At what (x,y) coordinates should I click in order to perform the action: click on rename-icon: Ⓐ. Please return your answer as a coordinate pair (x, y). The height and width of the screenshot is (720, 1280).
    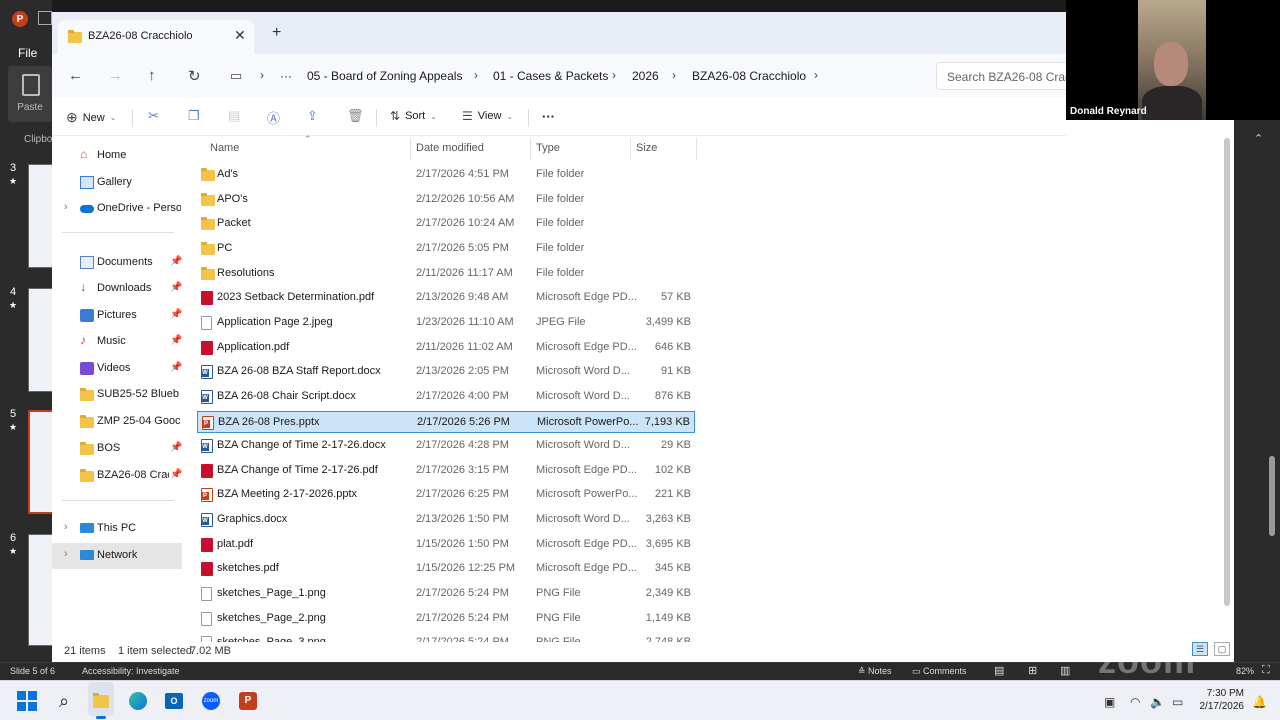
    Looking at the image, I should click on (273, 117).